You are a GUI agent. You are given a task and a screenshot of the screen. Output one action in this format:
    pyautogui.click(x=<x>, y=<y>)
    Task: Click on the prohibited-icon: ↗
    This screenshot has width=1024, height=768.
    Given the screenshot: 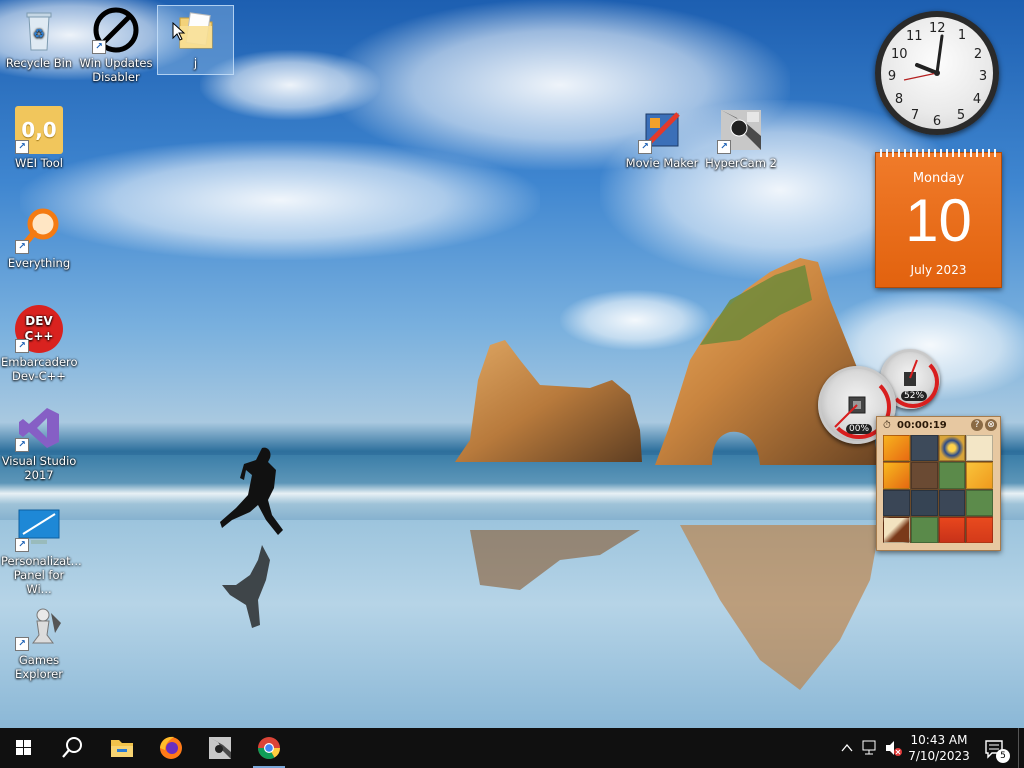 What is the action you would take?
    pyautogui.click(x=116, y=30)
    